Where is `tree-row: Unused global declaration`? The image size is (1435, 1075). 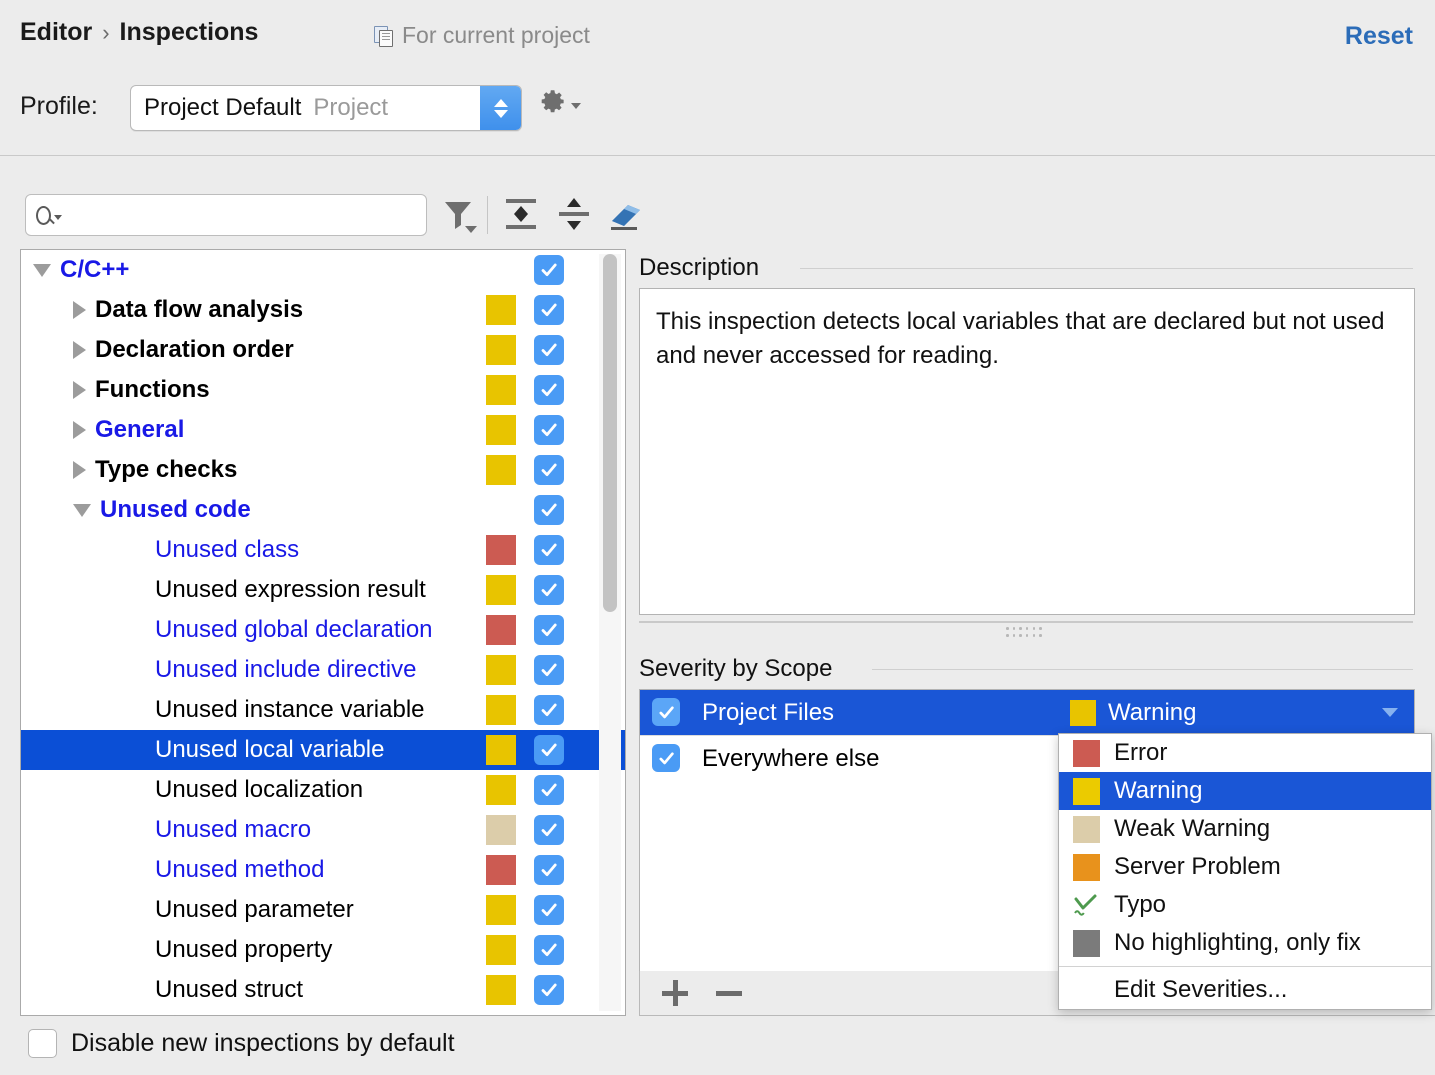 tree-row: Unused global declaration is located at coordinates (323, 630).